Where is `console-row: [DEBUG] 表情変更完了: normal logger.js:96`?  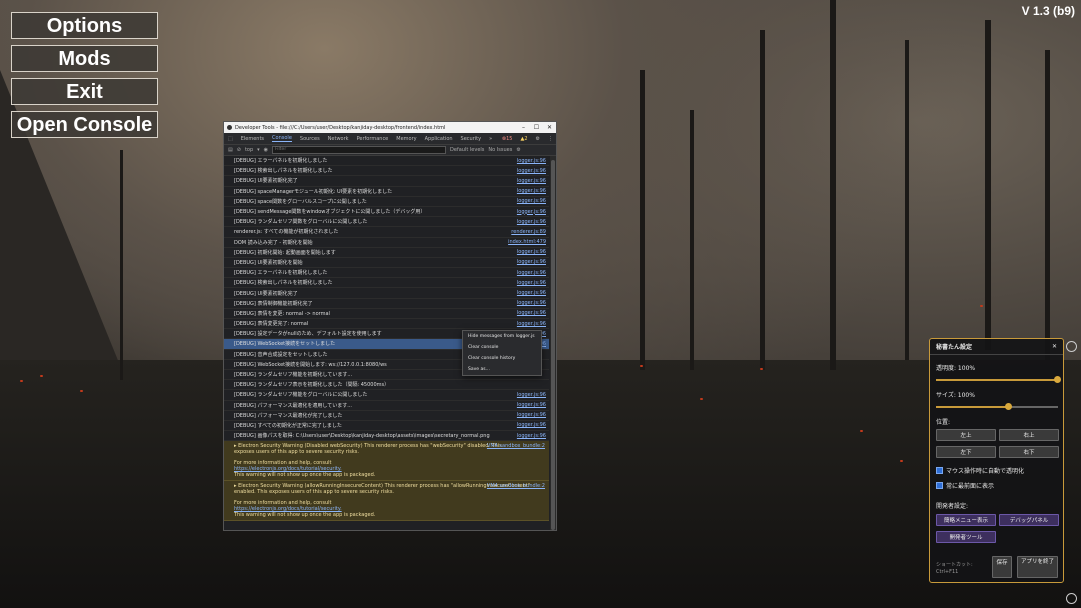
console-row: [DEBUG] 表情変更完了: normal logger.js:96 is located at coordinates (386, 324).